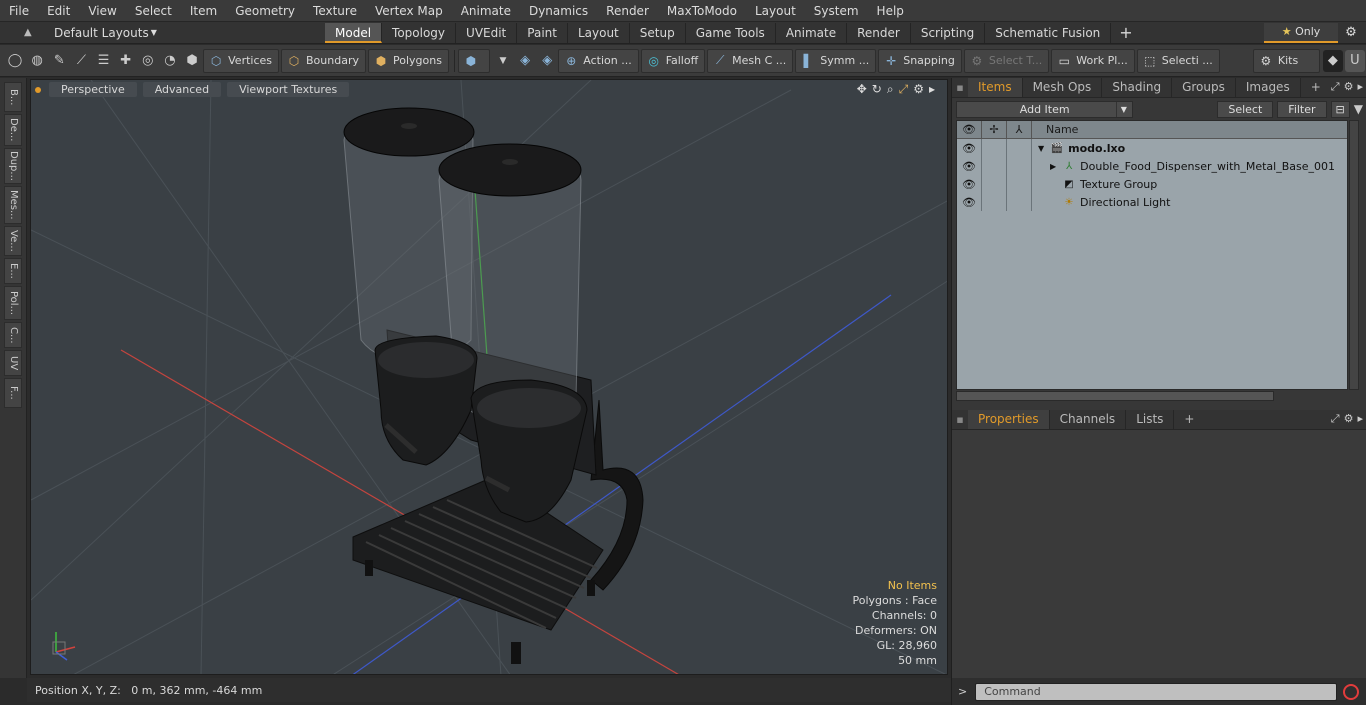  Describe the element at coordinates (1152, 184) in the screenshot. I see `list-item: 👁 ◩ Texture Group` at that location.